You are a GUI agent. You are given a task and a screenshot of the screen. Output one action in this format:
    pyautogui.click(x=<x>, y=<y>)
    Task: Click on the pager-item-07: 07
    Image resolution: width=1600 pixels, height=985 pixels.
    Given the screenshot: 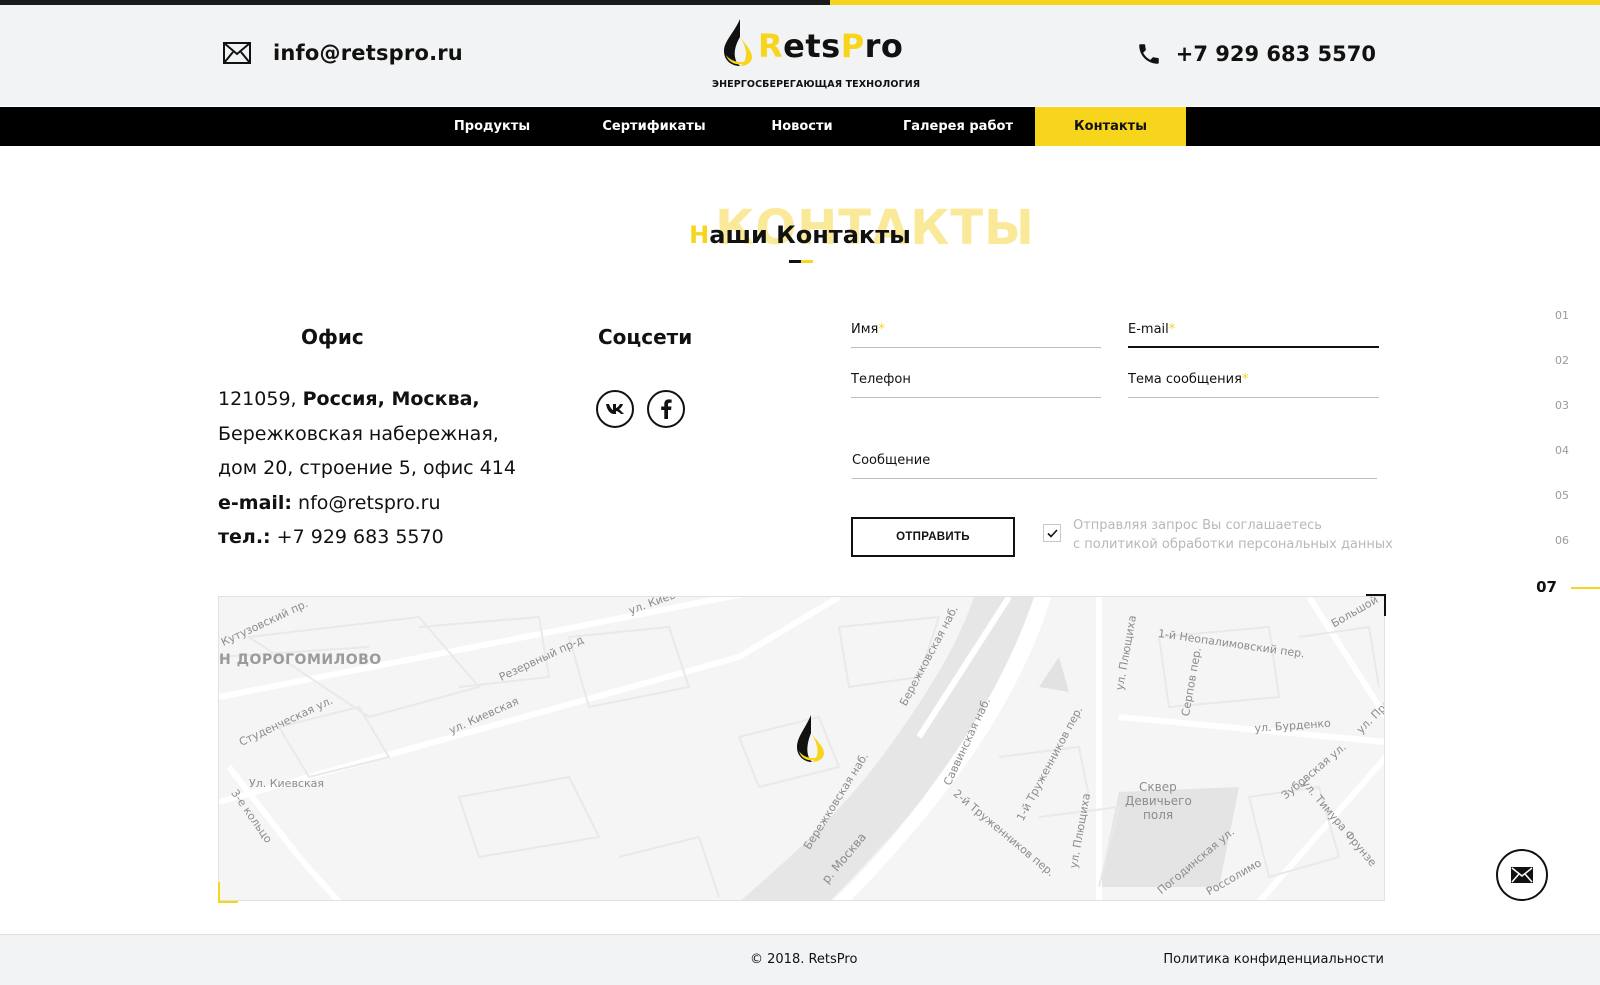 What is the action you would take?
    pyautogui.click(x=1546, y=587)
    